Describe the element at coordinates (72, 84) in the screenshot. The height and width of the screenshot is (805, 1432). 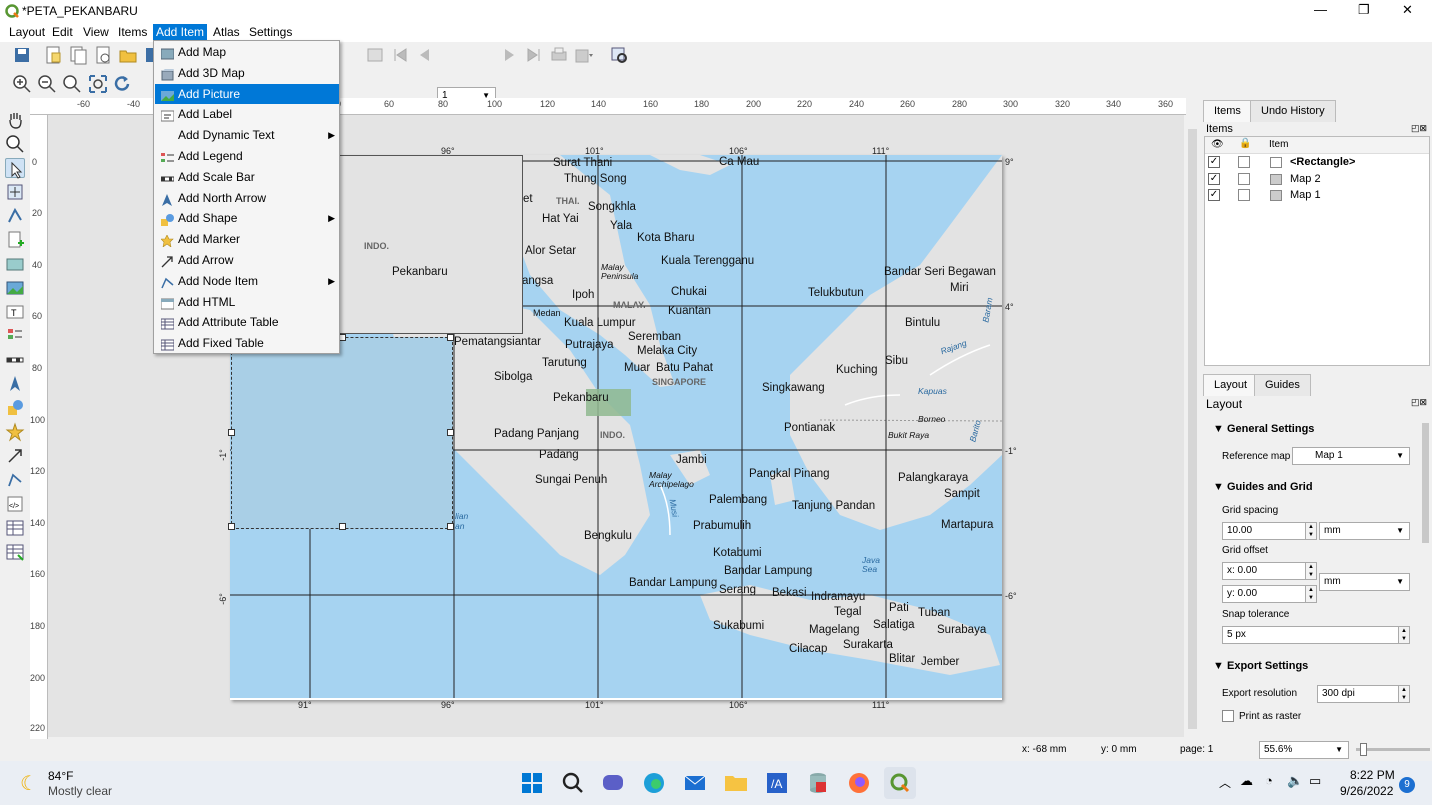
I see `zoom-actual-icon` at that location.